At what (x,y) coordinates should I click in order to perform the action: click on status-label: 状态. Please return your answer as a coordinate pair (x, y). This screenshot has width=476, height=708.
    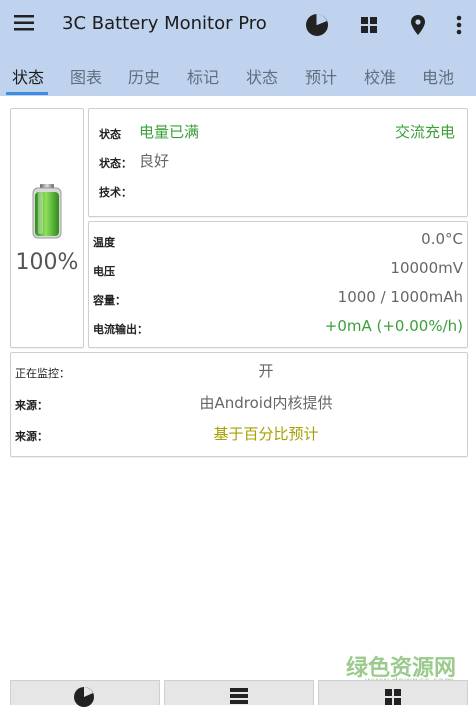
    Looking at the image, I should click on (110, 134).